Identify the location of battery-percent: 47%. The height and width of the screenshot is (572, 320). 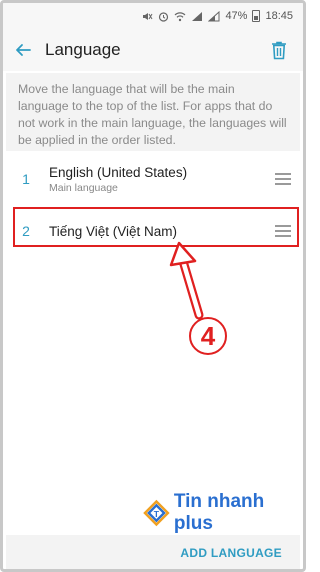
(236, 16).